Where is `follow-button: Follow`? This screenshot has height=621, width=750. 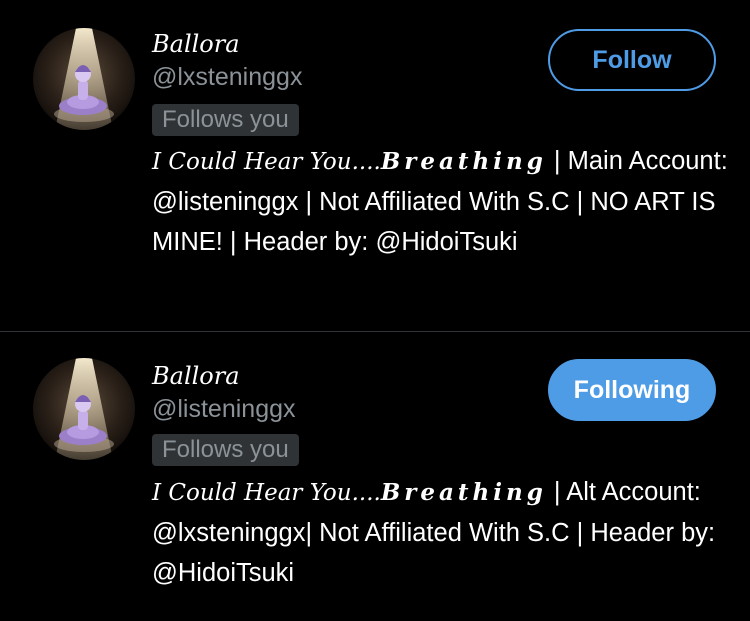 follow-button: Follow is located at coordinates (632, 60).